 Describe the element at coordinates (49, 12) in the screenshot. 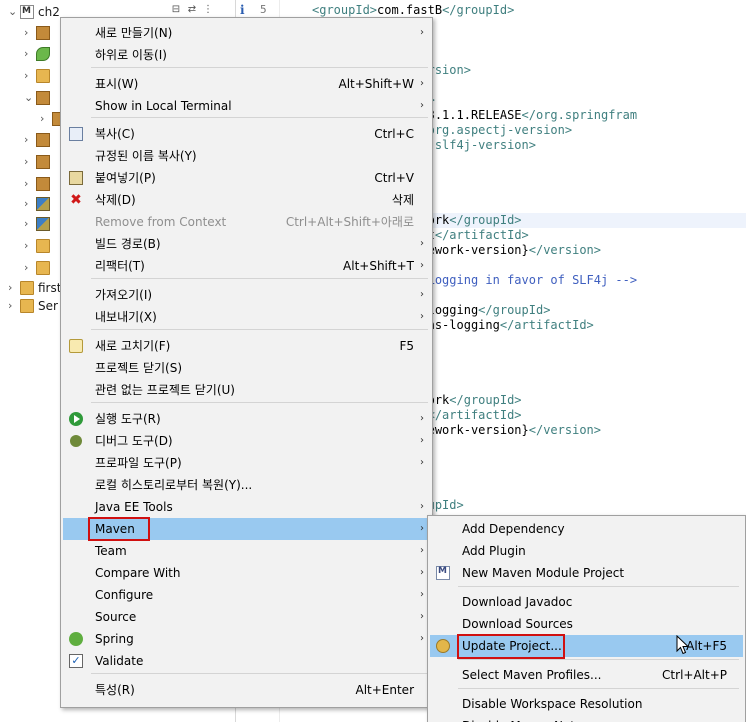

I see `tree-node-label: ch2` at that location.